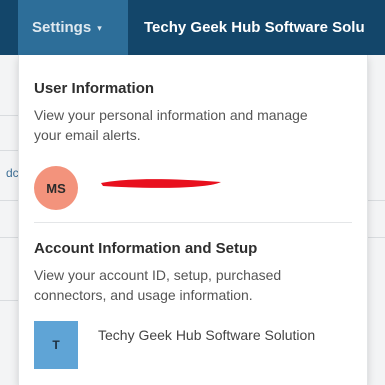  I want to click on organization-initial: T, so click(56, 345).